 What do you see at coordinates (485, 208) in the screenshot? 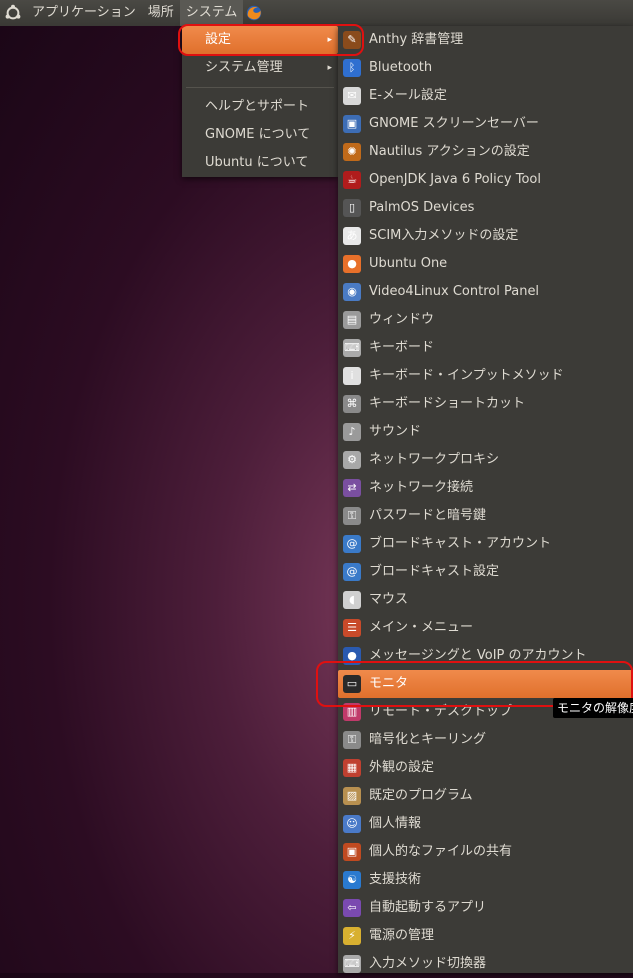
I see `preferences-item-6: ▯ PalmOS Devices` at bounding box center [485, 208].